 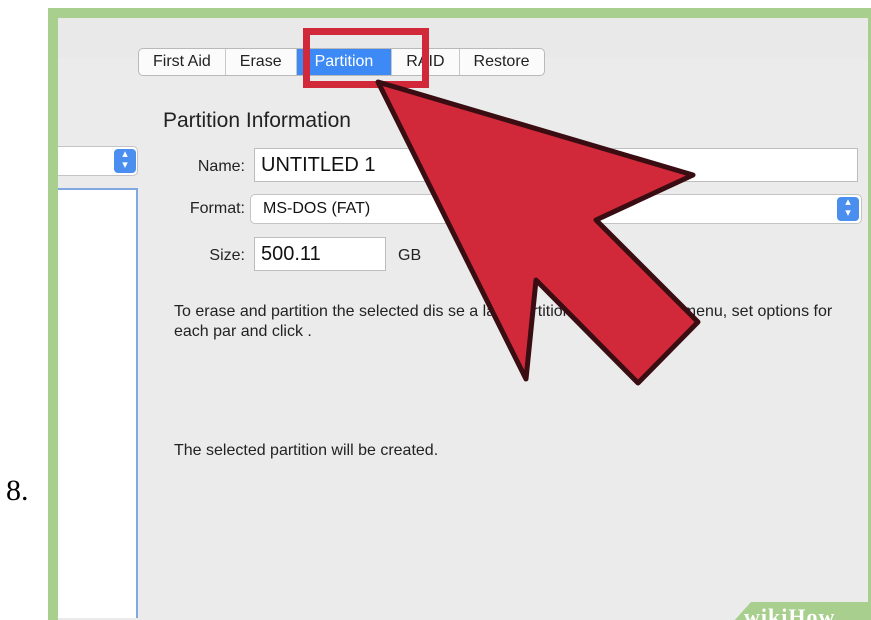 What do you see at coordinates (182, 62) in the screenshot?
I see `tab-first-aid: First Aid` at bounding box center [182, 62].